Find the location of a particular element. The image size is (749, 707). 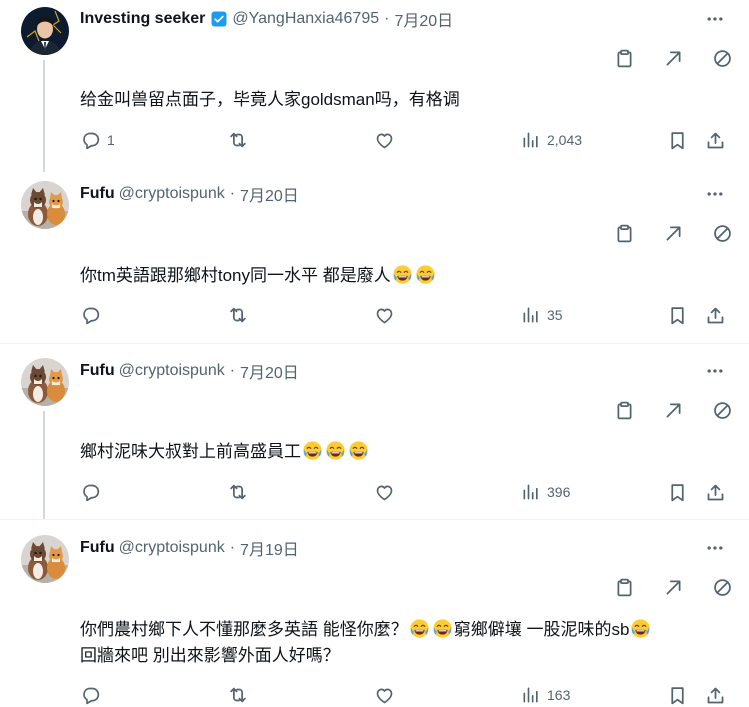

views-count: 396 is located at coordinates (559, 492).